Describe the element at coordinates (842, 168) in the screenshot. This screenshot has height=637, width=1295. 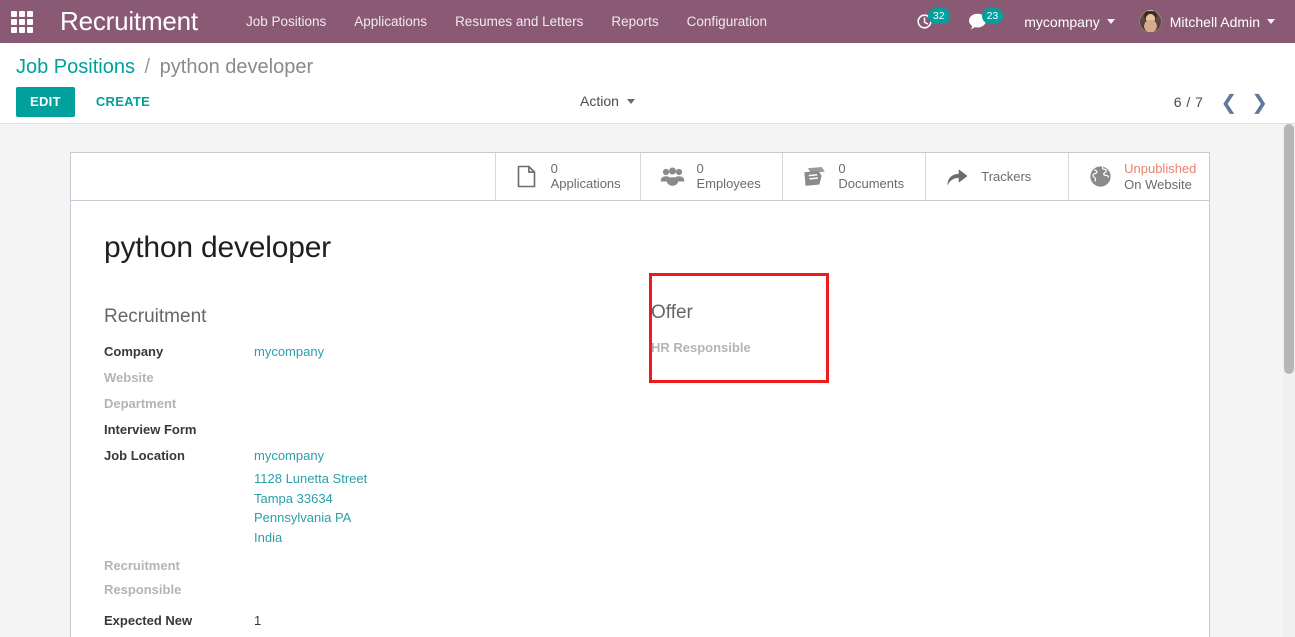
I see `stat-value-documents: 0` at that location.